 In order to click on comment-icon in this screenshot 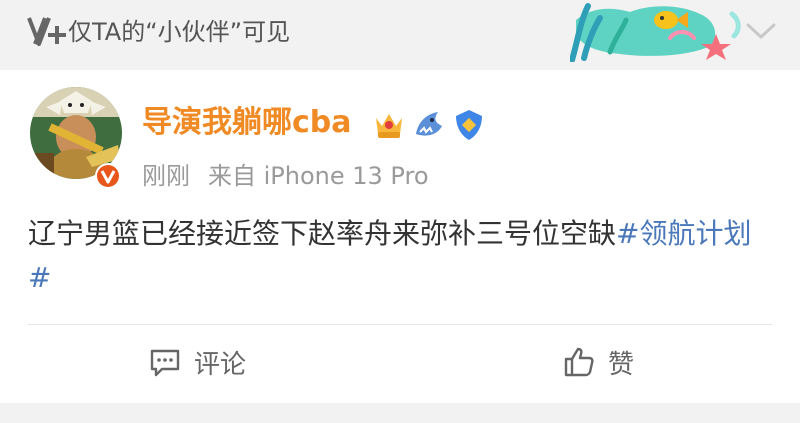, I will do `click(165, 363)`.